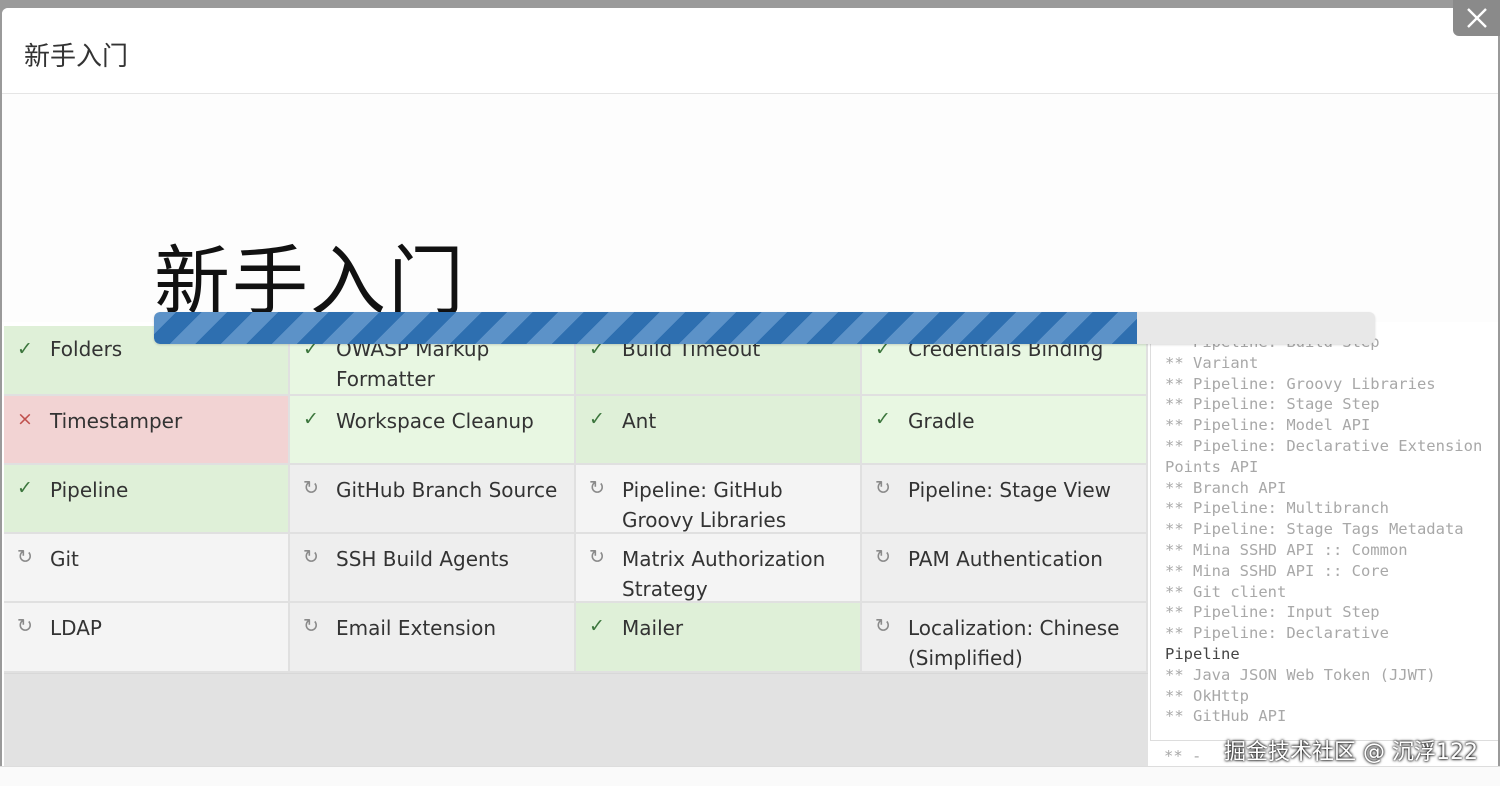 The height and width of the screenshot is (786, 1500). What do you see at coordinates (1014, 643) in the screenshot?
I see `plugin-label: Localization: Chinese (Simplified)` at bounding box center [1014, 643].